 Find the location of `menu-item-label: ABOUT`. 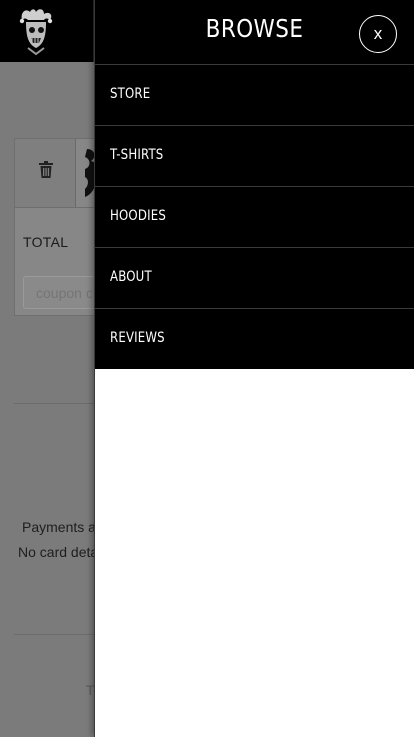

menu-item-label: ABOUT is located at coordinates (131, 277).